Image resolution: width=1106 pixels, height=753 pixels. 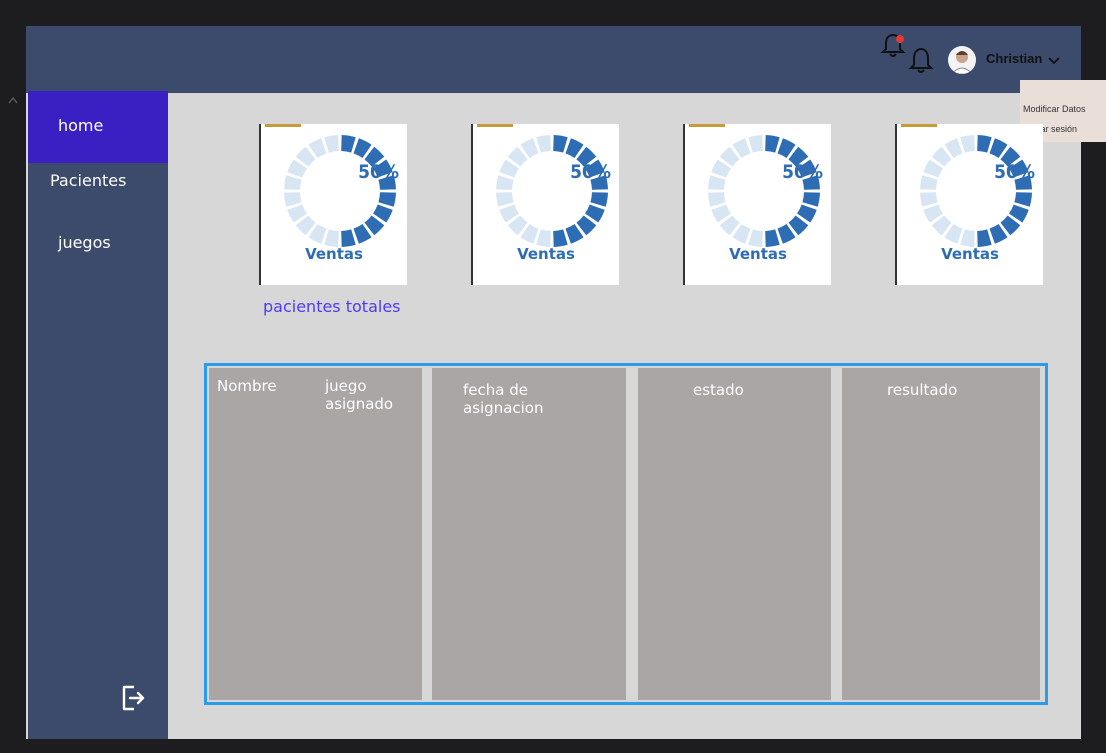 What do you see at coordinates (718, 390) in the screenshot?
I see `column-header-estado: estado` at bounding box center [718, 390].